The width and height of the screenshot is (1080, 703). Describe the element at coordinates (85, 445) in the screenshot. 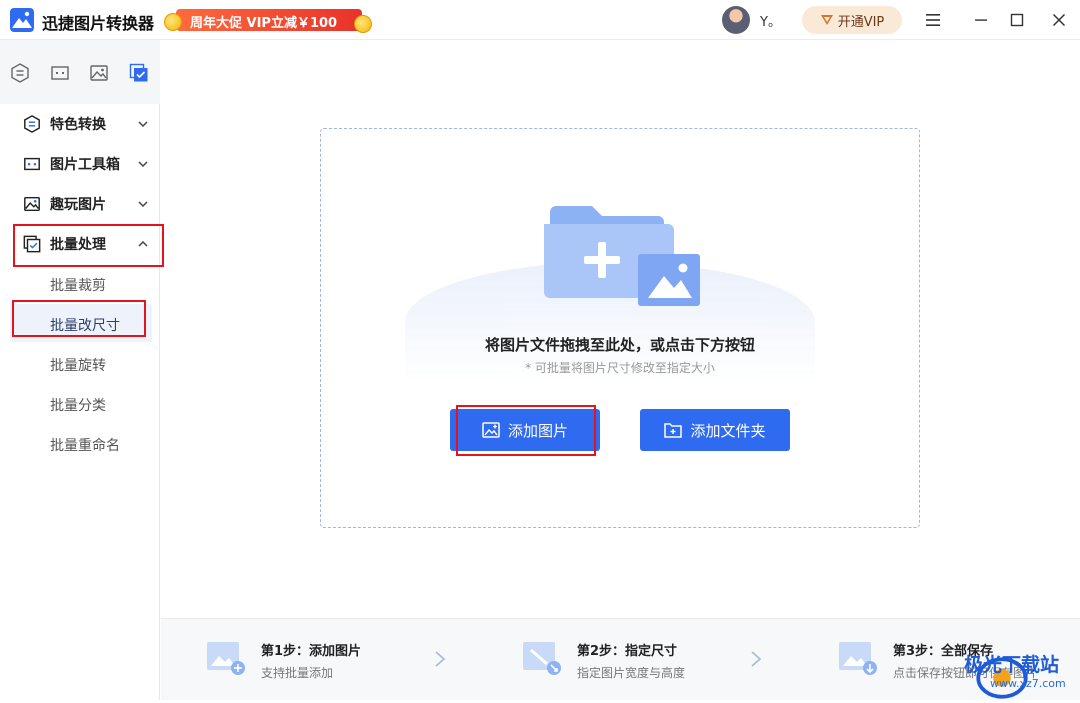

I see `sidebar-item-batch-rename: 批量重命名` at that location.